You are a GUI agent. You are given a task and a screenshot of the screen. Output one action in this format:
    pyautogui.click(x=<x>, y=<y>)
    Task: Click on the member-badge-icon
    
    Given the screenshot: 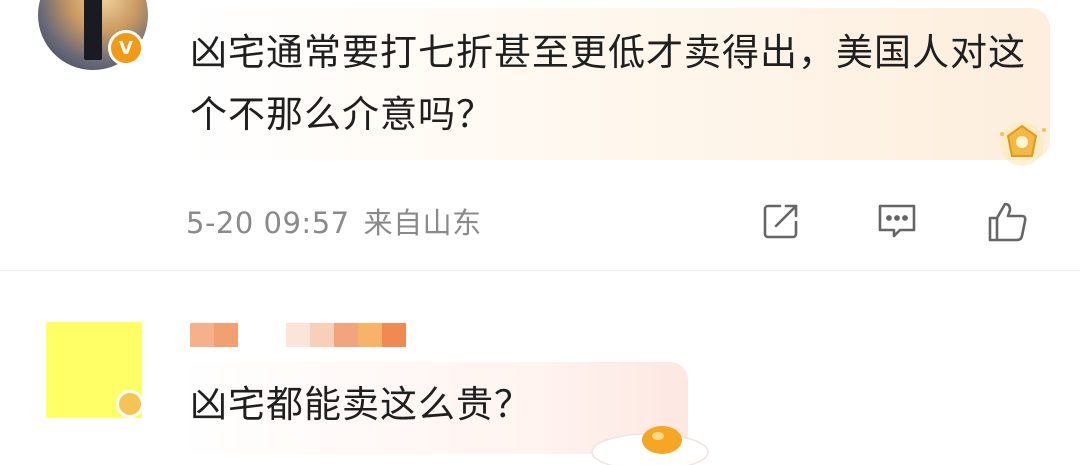 What is the action you would take?
    pyautogui.click(x=130, y=404)
    